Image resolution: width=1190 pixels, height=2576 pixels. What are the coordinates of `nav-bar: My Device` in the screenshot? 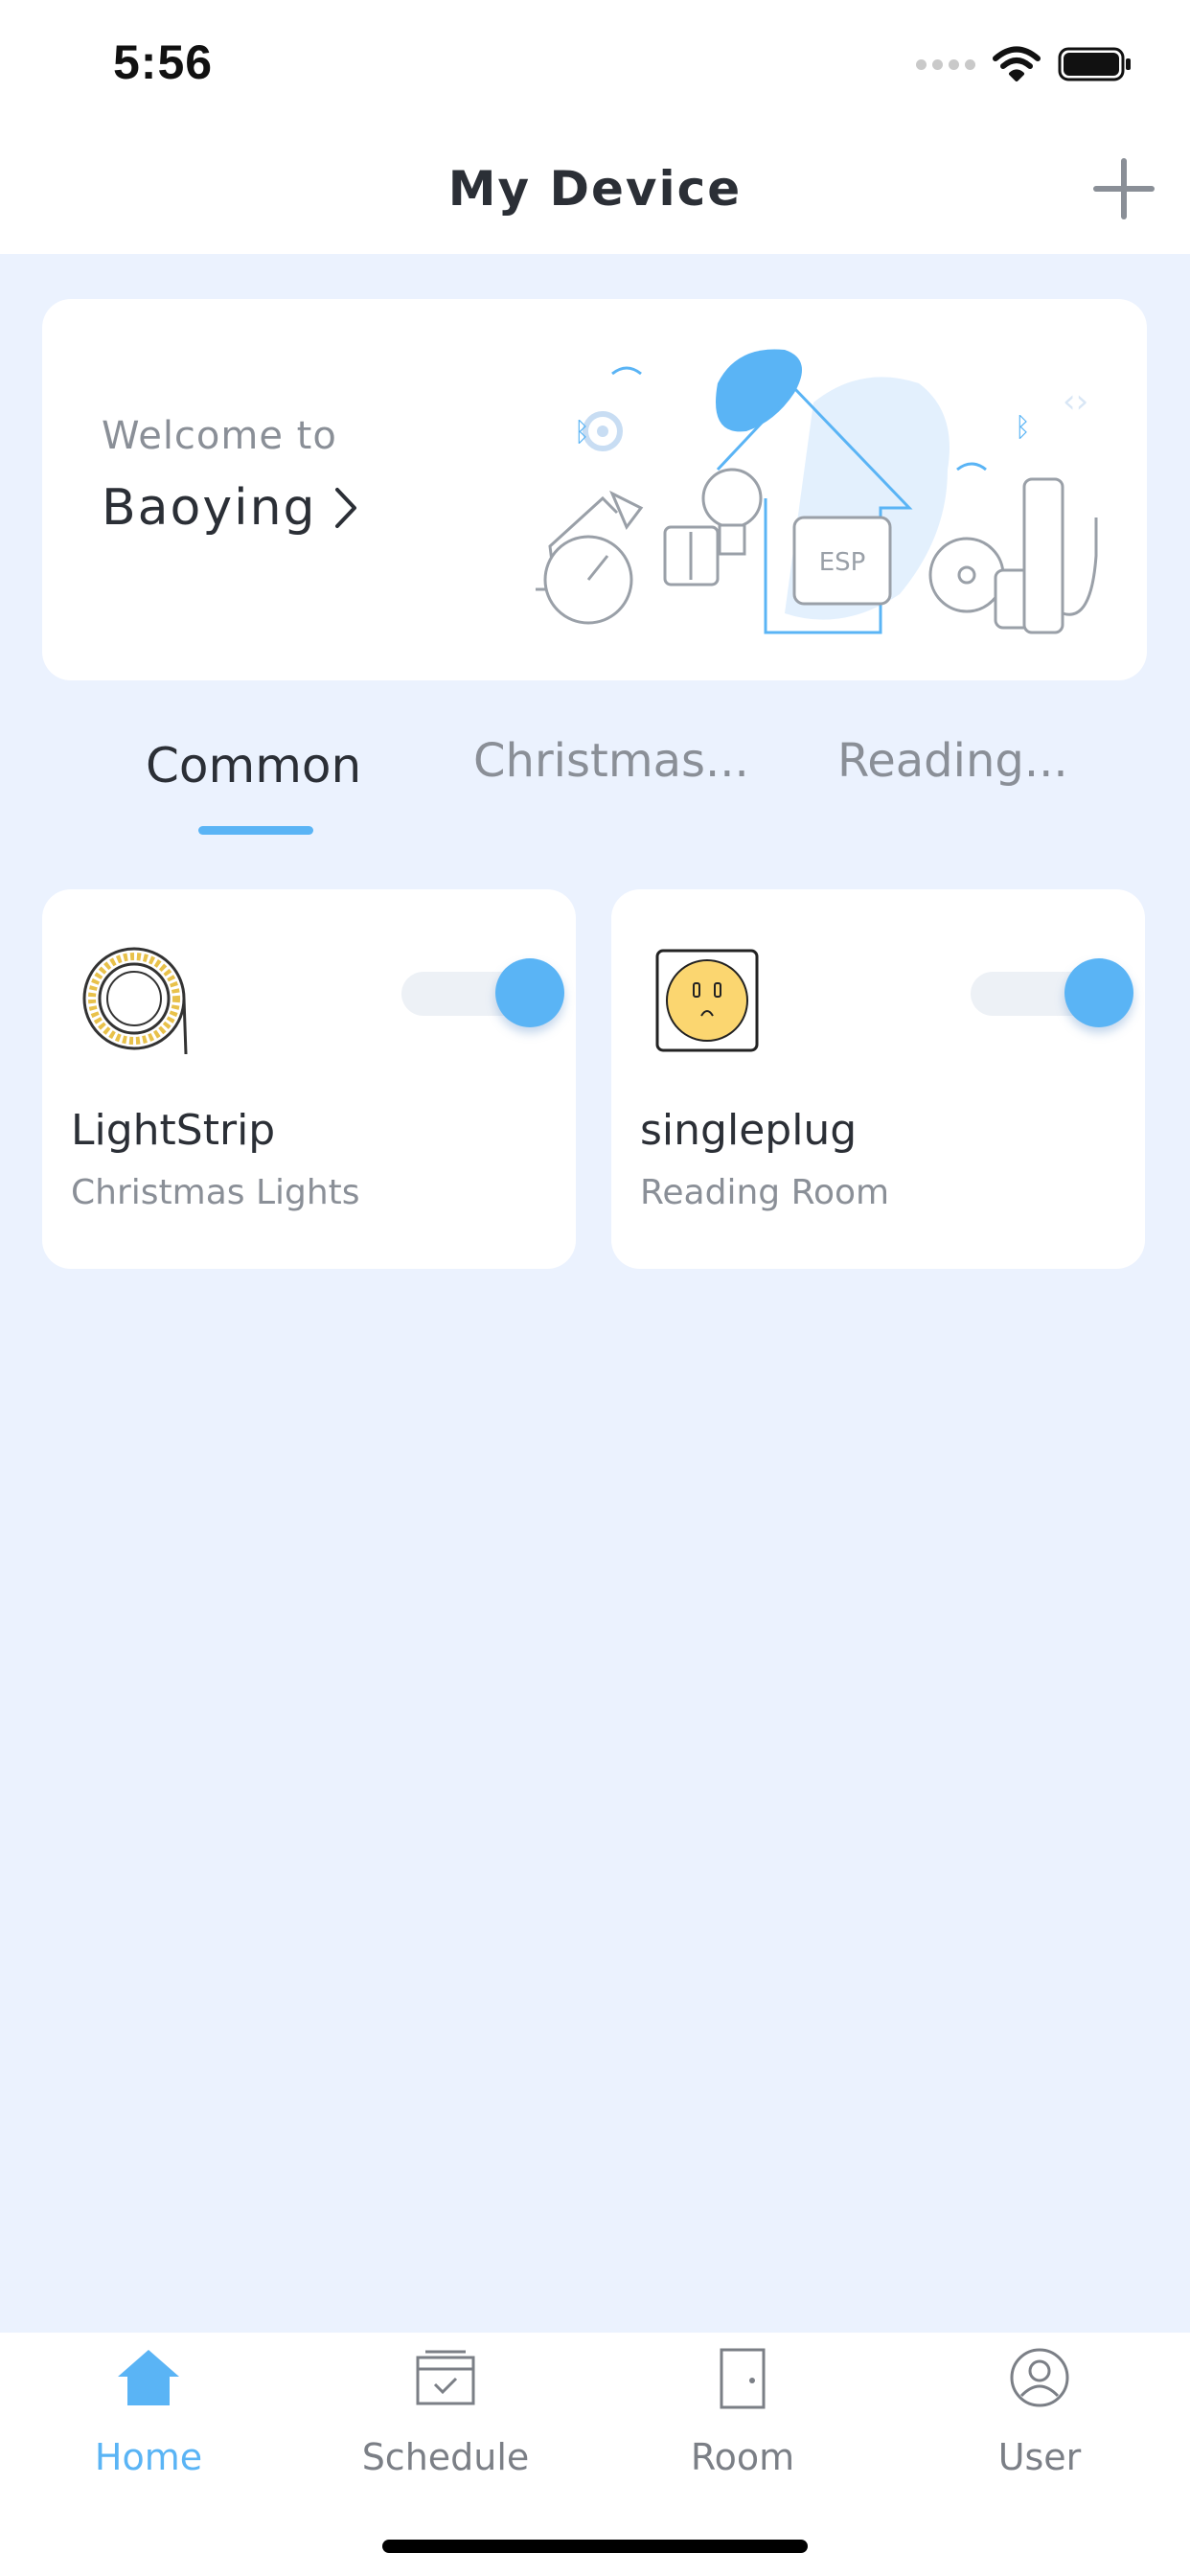 It's located at (595, 194).